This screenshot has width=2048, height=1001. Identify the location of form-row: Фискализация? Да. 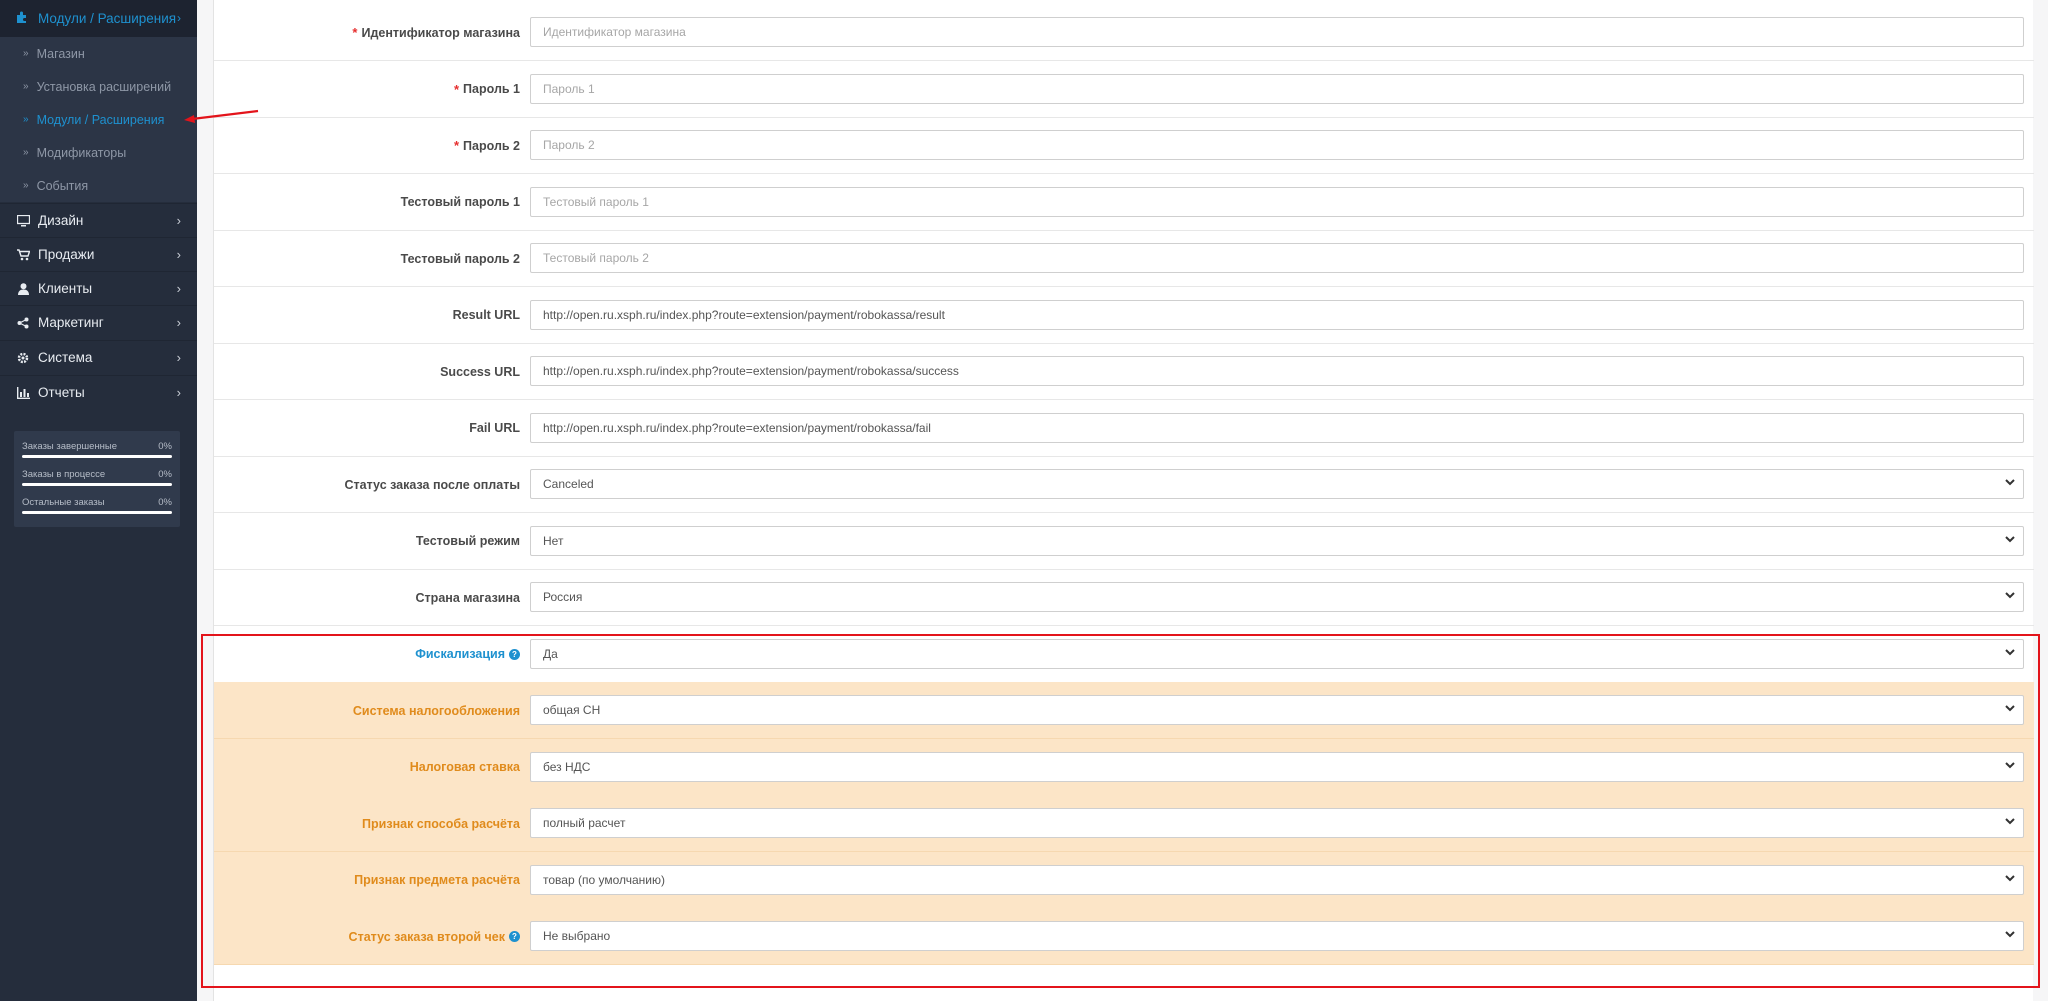
(1124, 654).